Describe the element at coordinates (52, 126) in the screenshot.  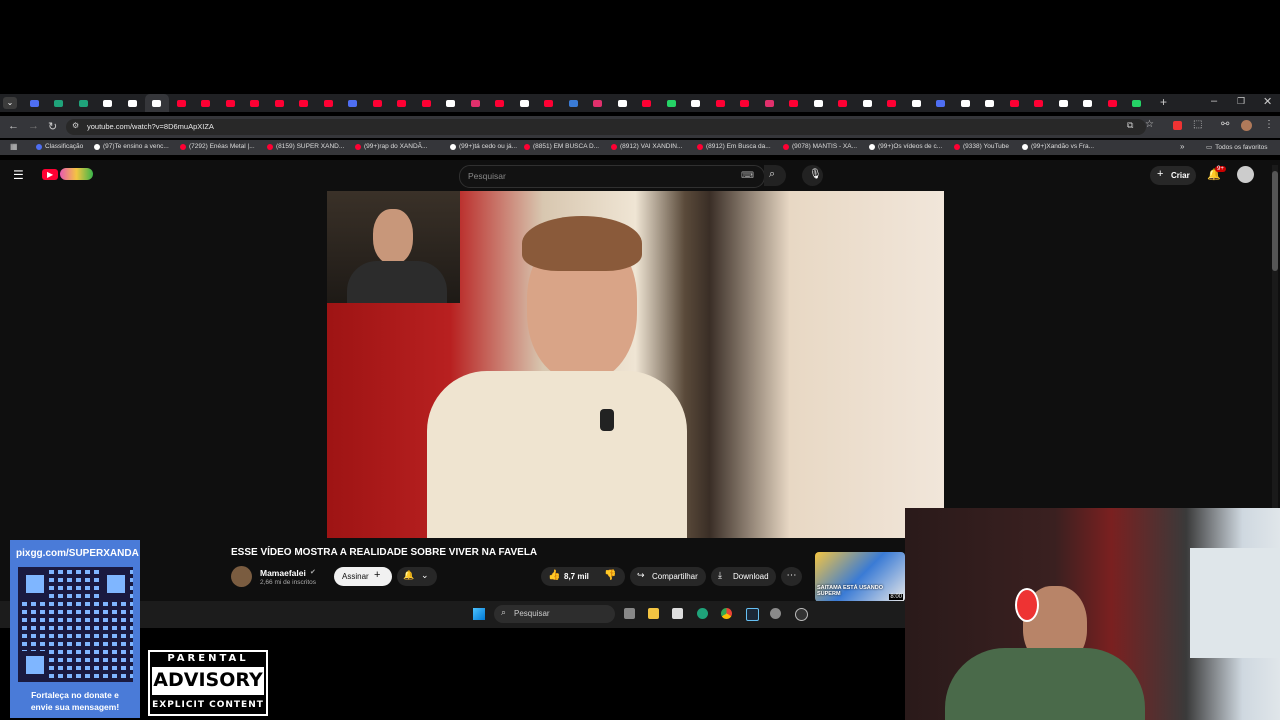
I see `reload-icon: ↻` at that location.